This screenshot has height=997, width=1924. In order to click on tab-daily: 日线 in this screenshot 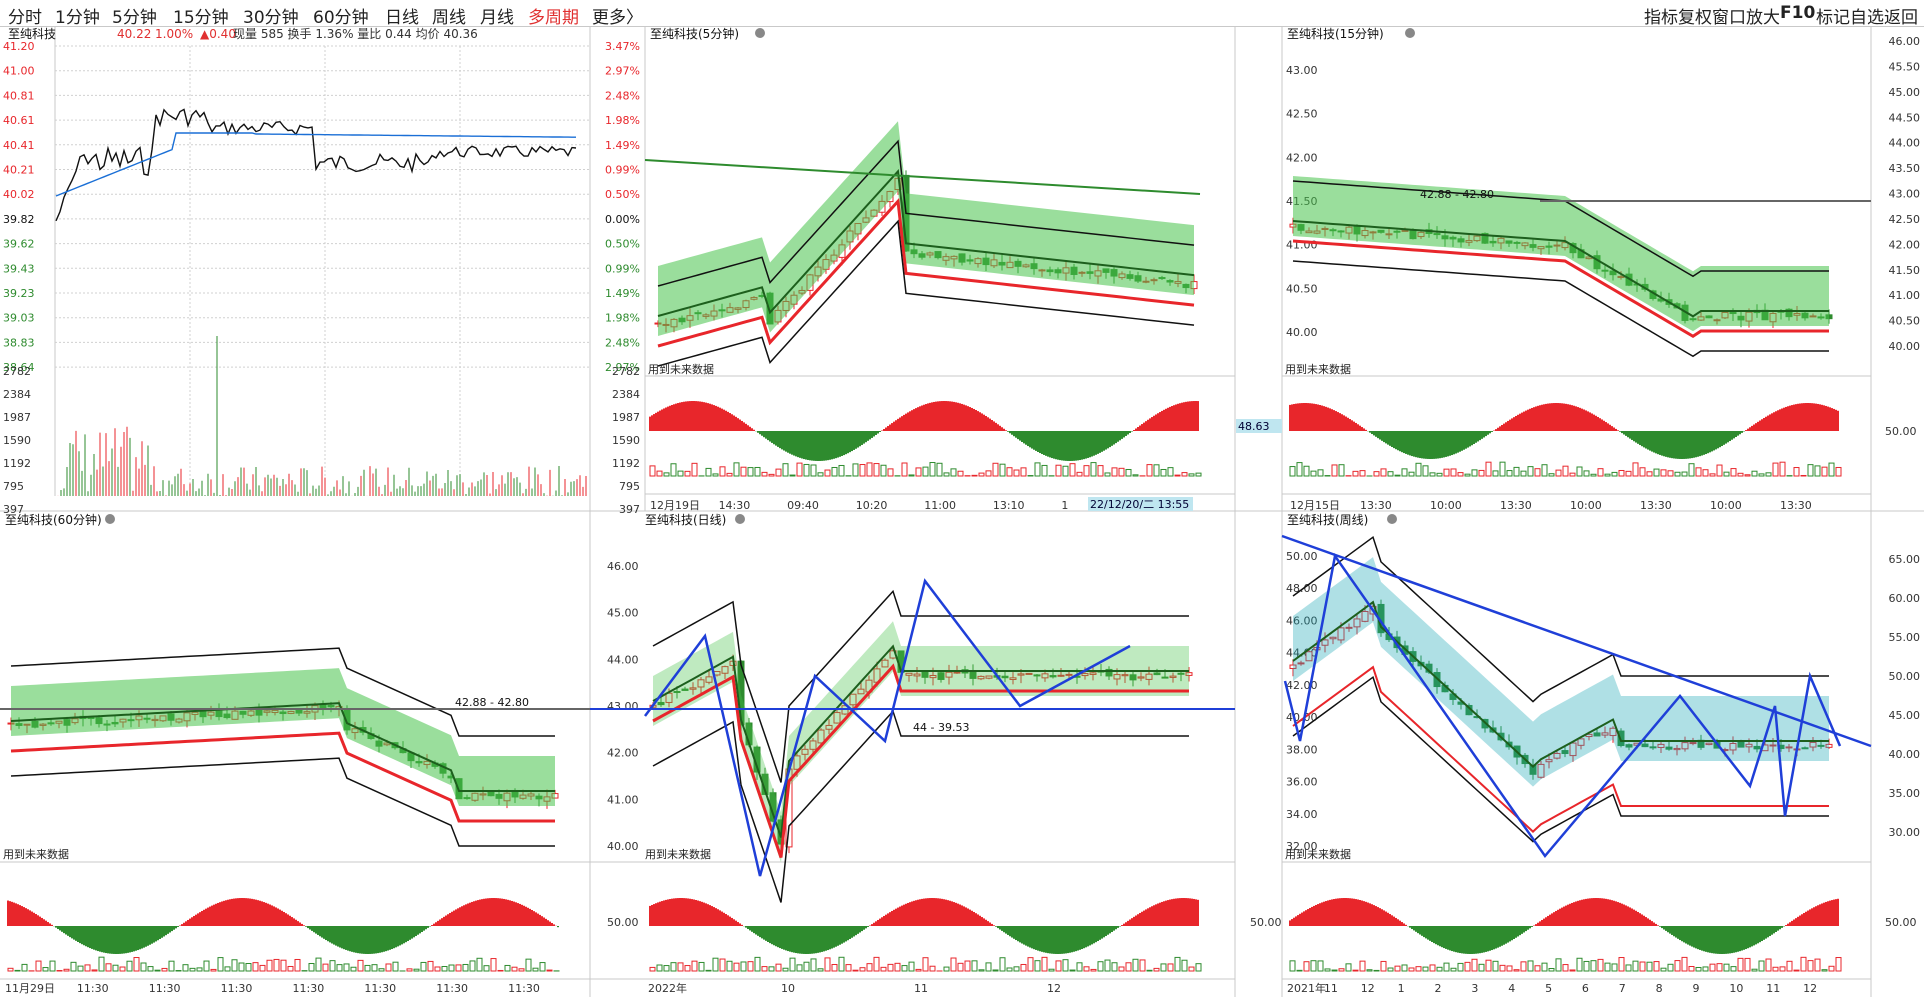, I will do `click(402, 15)`.